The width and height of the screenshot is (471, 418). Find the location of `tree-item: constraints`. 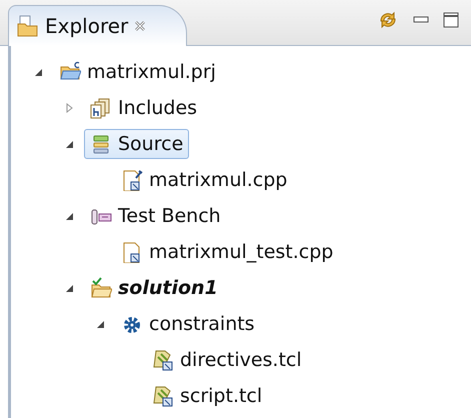

tree-item: constraints is located at coordinates (188, 324).